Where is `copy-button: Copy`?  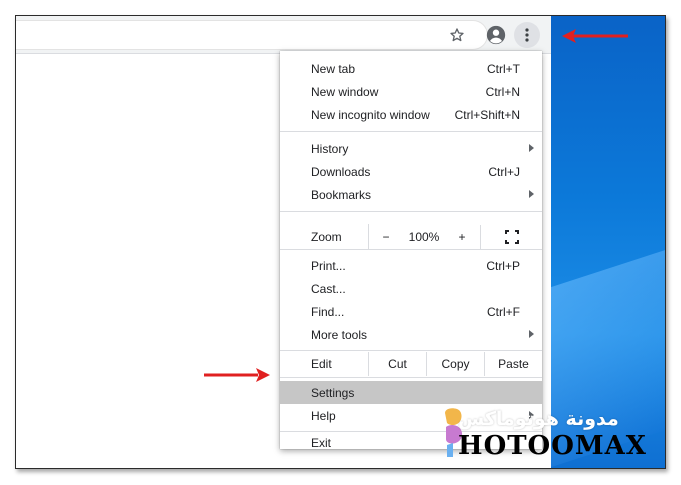
copy-button: Copy is located at coordinates (455, 364).